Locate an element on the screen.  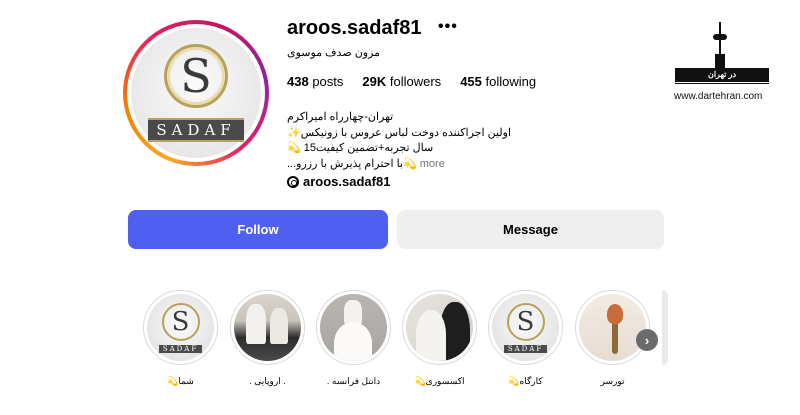
threads-icon is located at coordinates (293, 181).